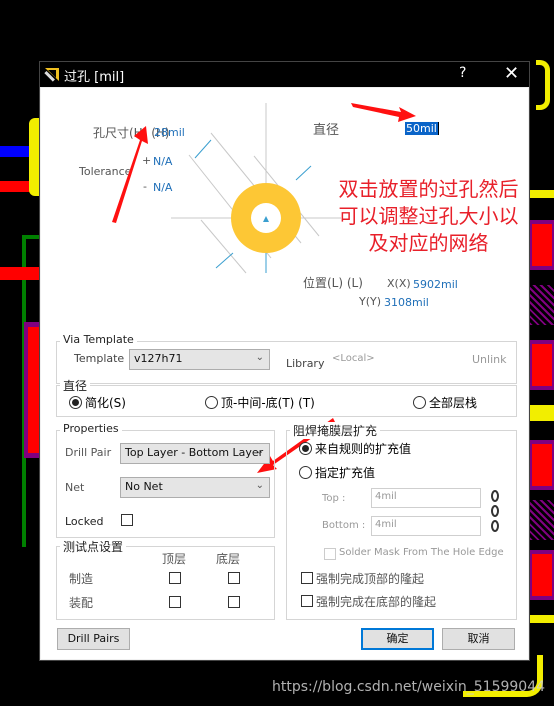 This screenshot has height=706, width=554. What do you see at coordinates (234, 578) in the screenshot?
I see `fabrication-bottom-checkbox` at bounding box center [234, 578].